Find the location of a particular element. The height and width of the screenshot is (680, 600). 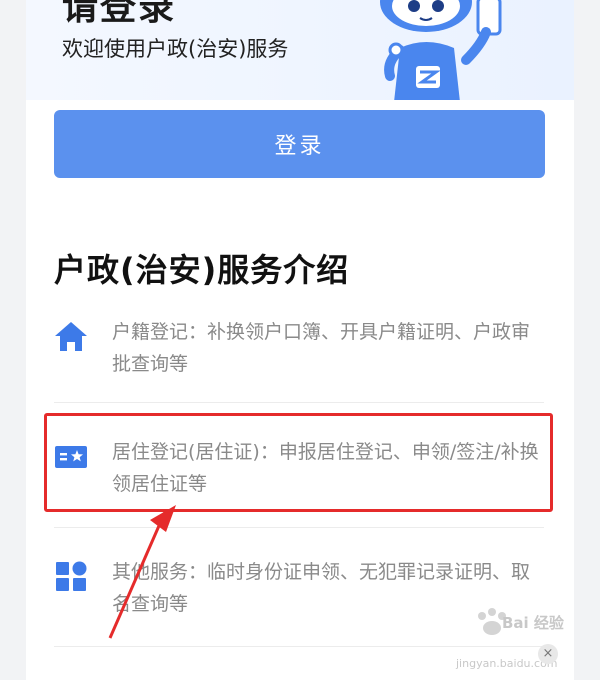

home-icon is located at coordinates (71, 336).